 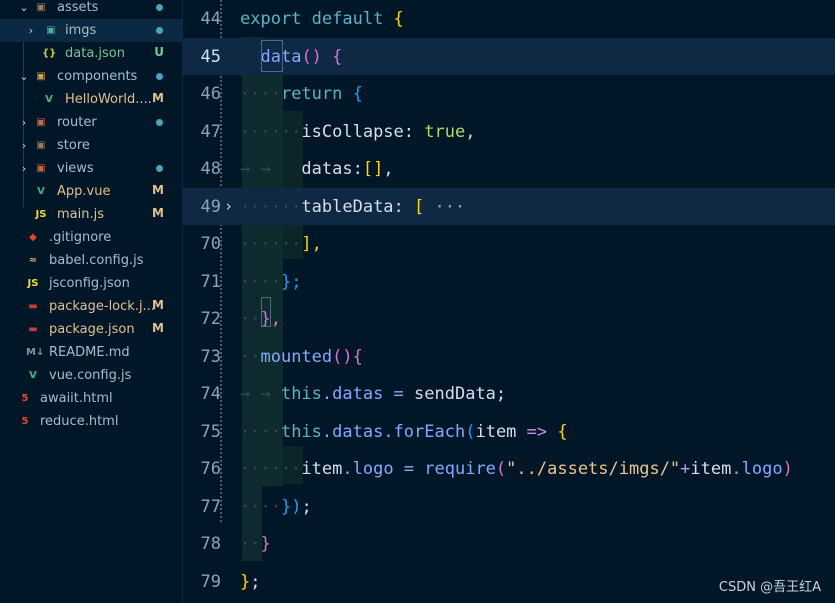 I want to click on tree-file-item: M↓ README.md, so click(x=91, y=352).